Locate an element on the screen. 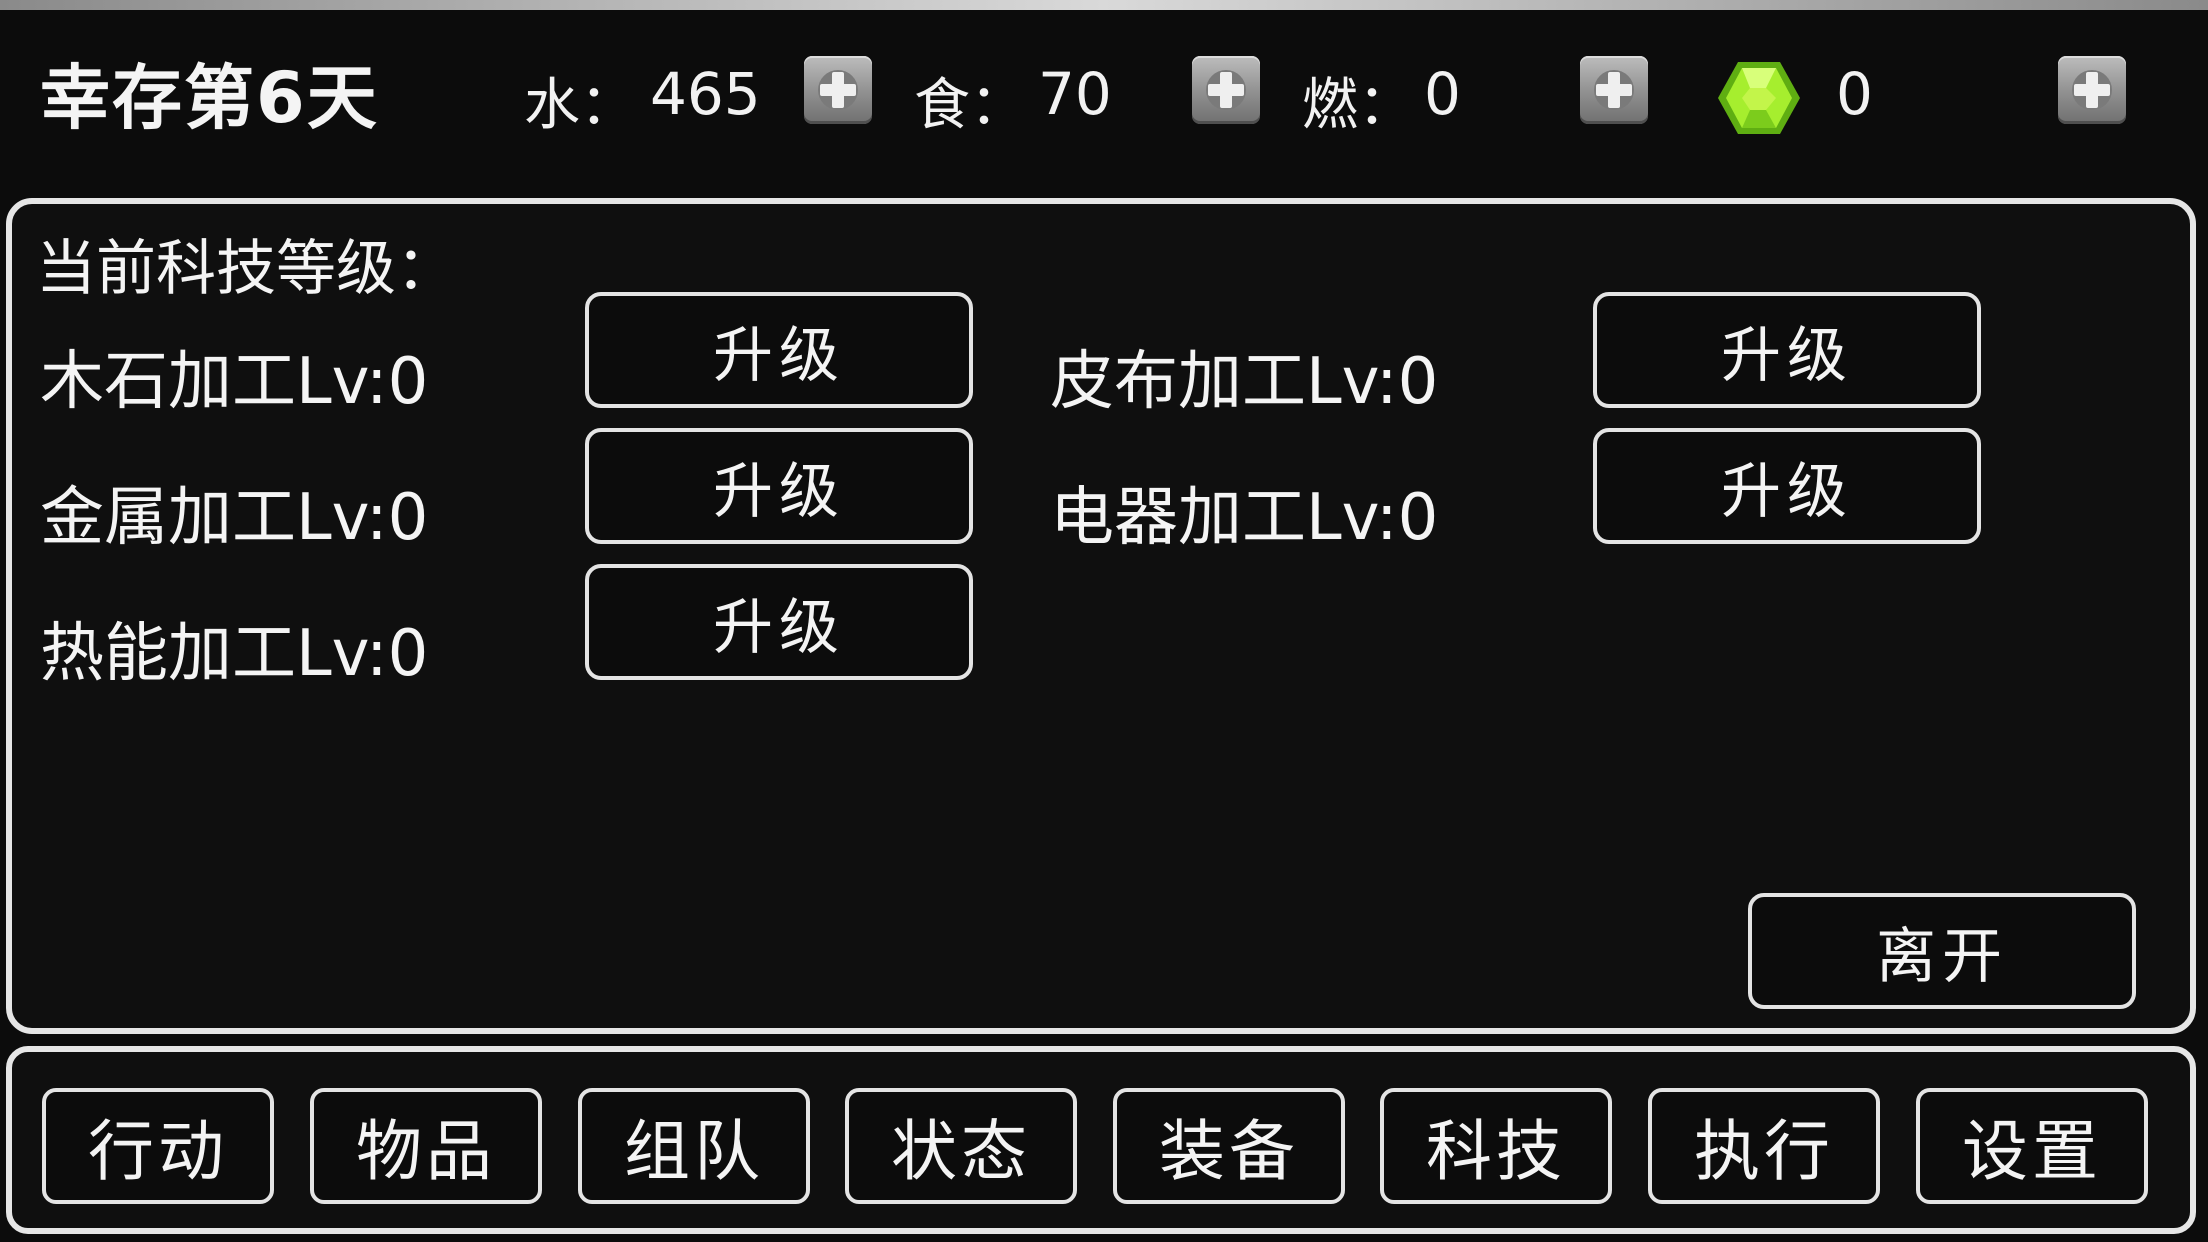 The image size is (2208, 1242). add-fuel-button is located at coordinates (1614, 90).